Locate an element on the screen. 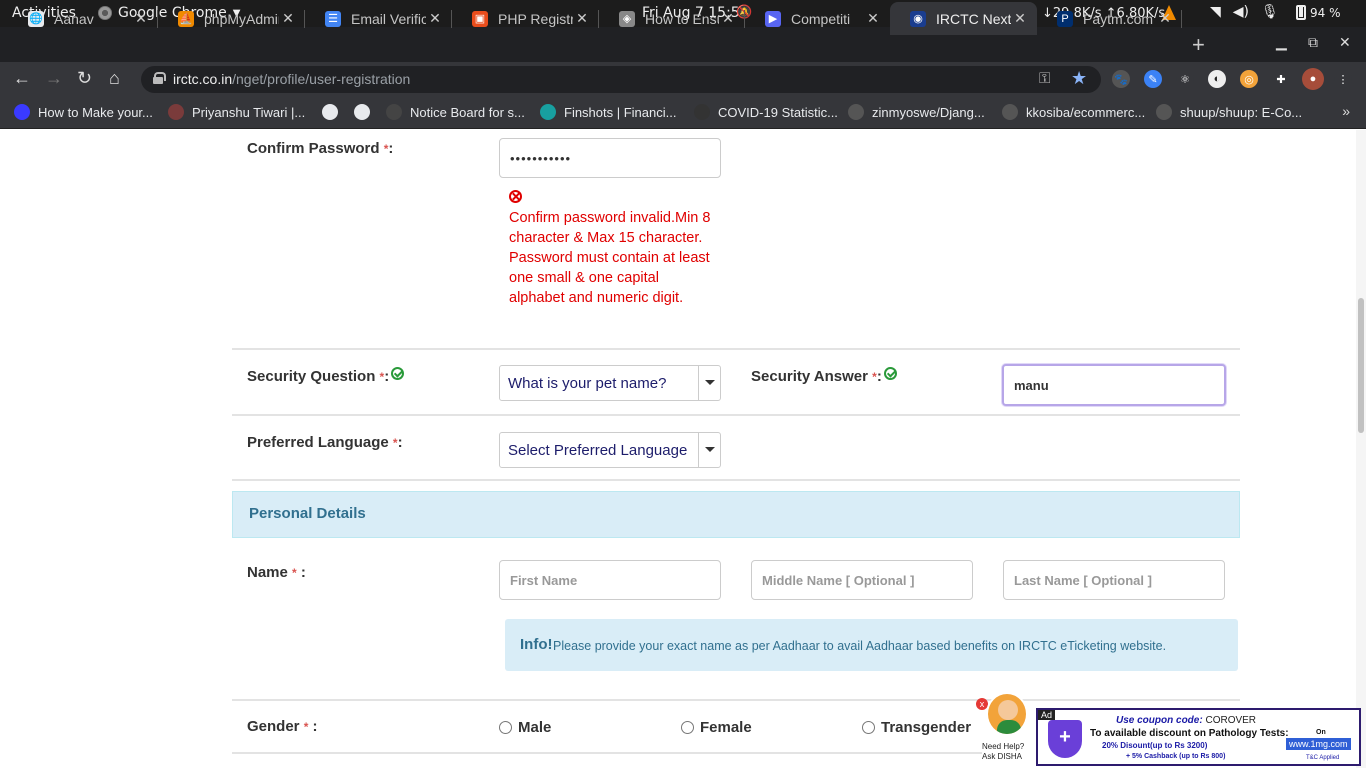 The width and height of the screenshot is (1366, 768). browser-tab: P Paytm.com – Re✕ is located at coordinates (1109, 18).